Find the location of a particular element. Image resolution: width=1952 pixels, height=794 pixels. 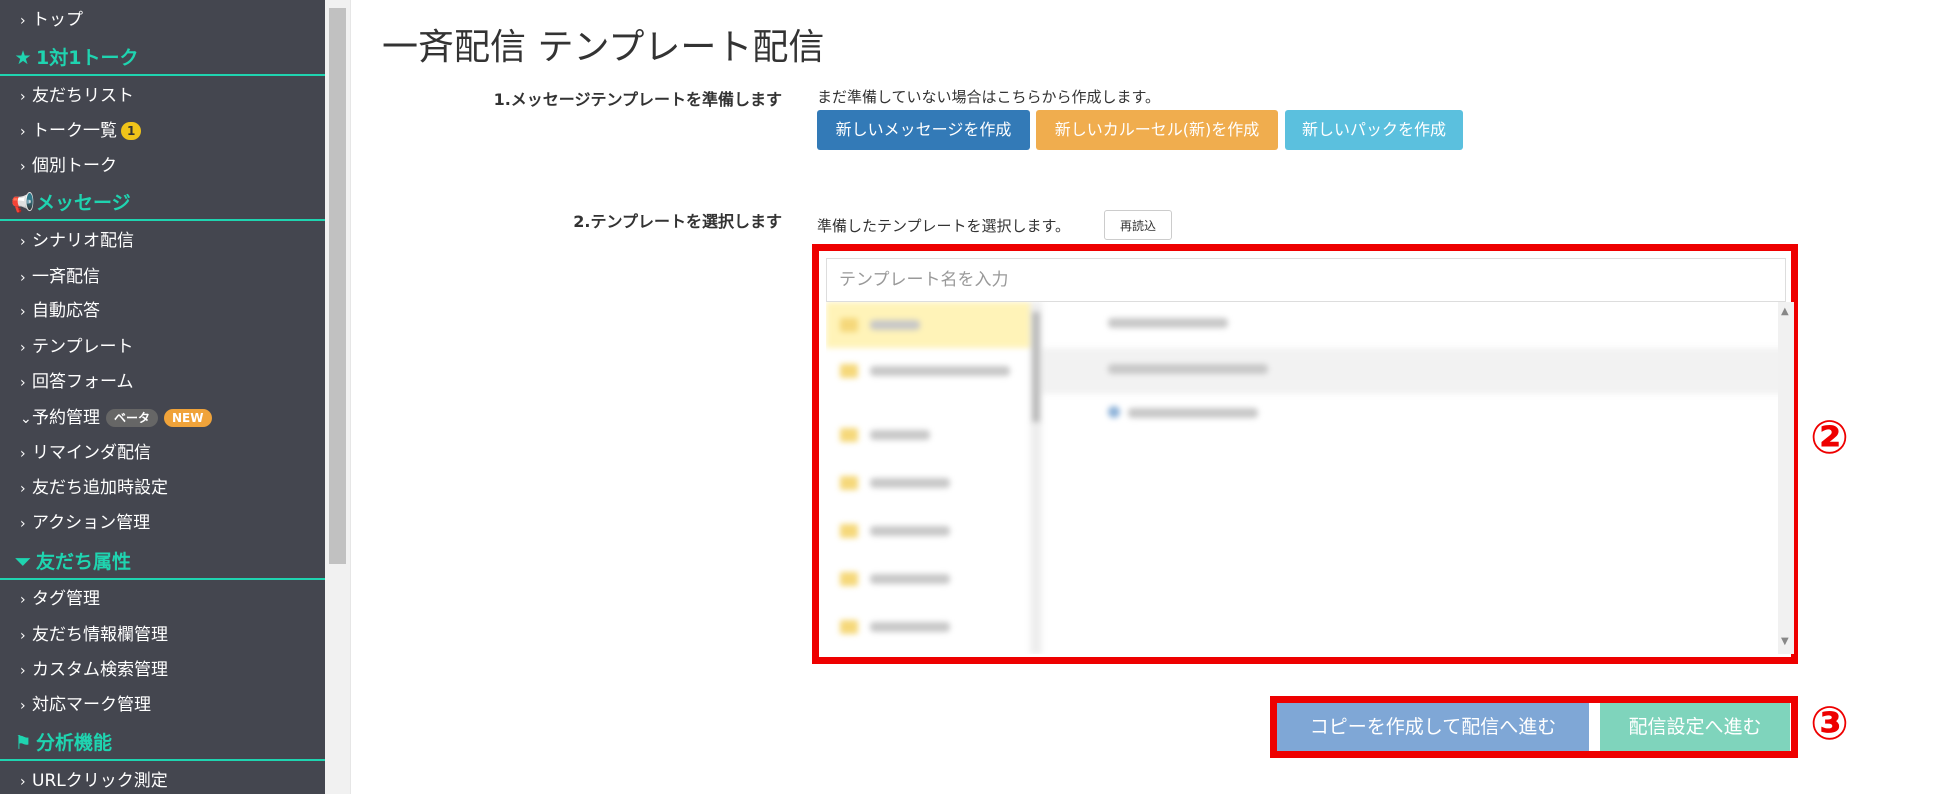

sidebar-scrollbar is located at coordinates (337, 397).